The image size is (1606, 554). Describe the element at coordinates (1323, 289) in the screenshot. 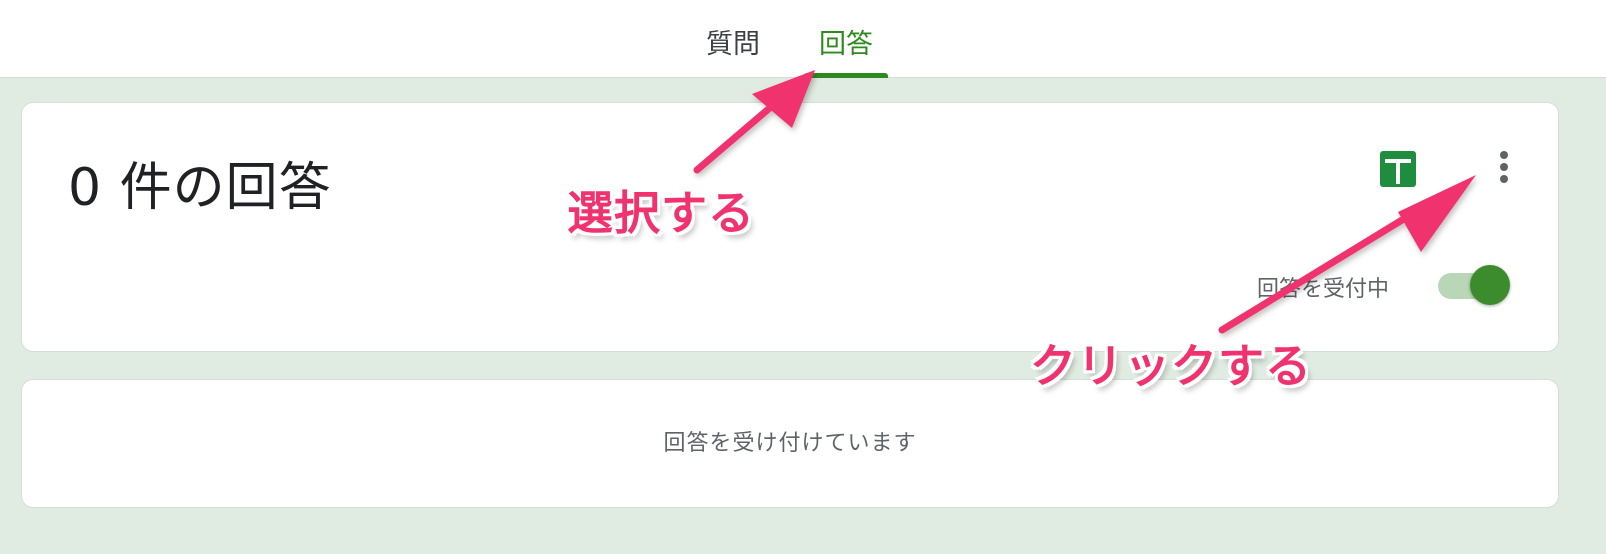

I see `accepting-responses-label: 回答を受付中` at that location.